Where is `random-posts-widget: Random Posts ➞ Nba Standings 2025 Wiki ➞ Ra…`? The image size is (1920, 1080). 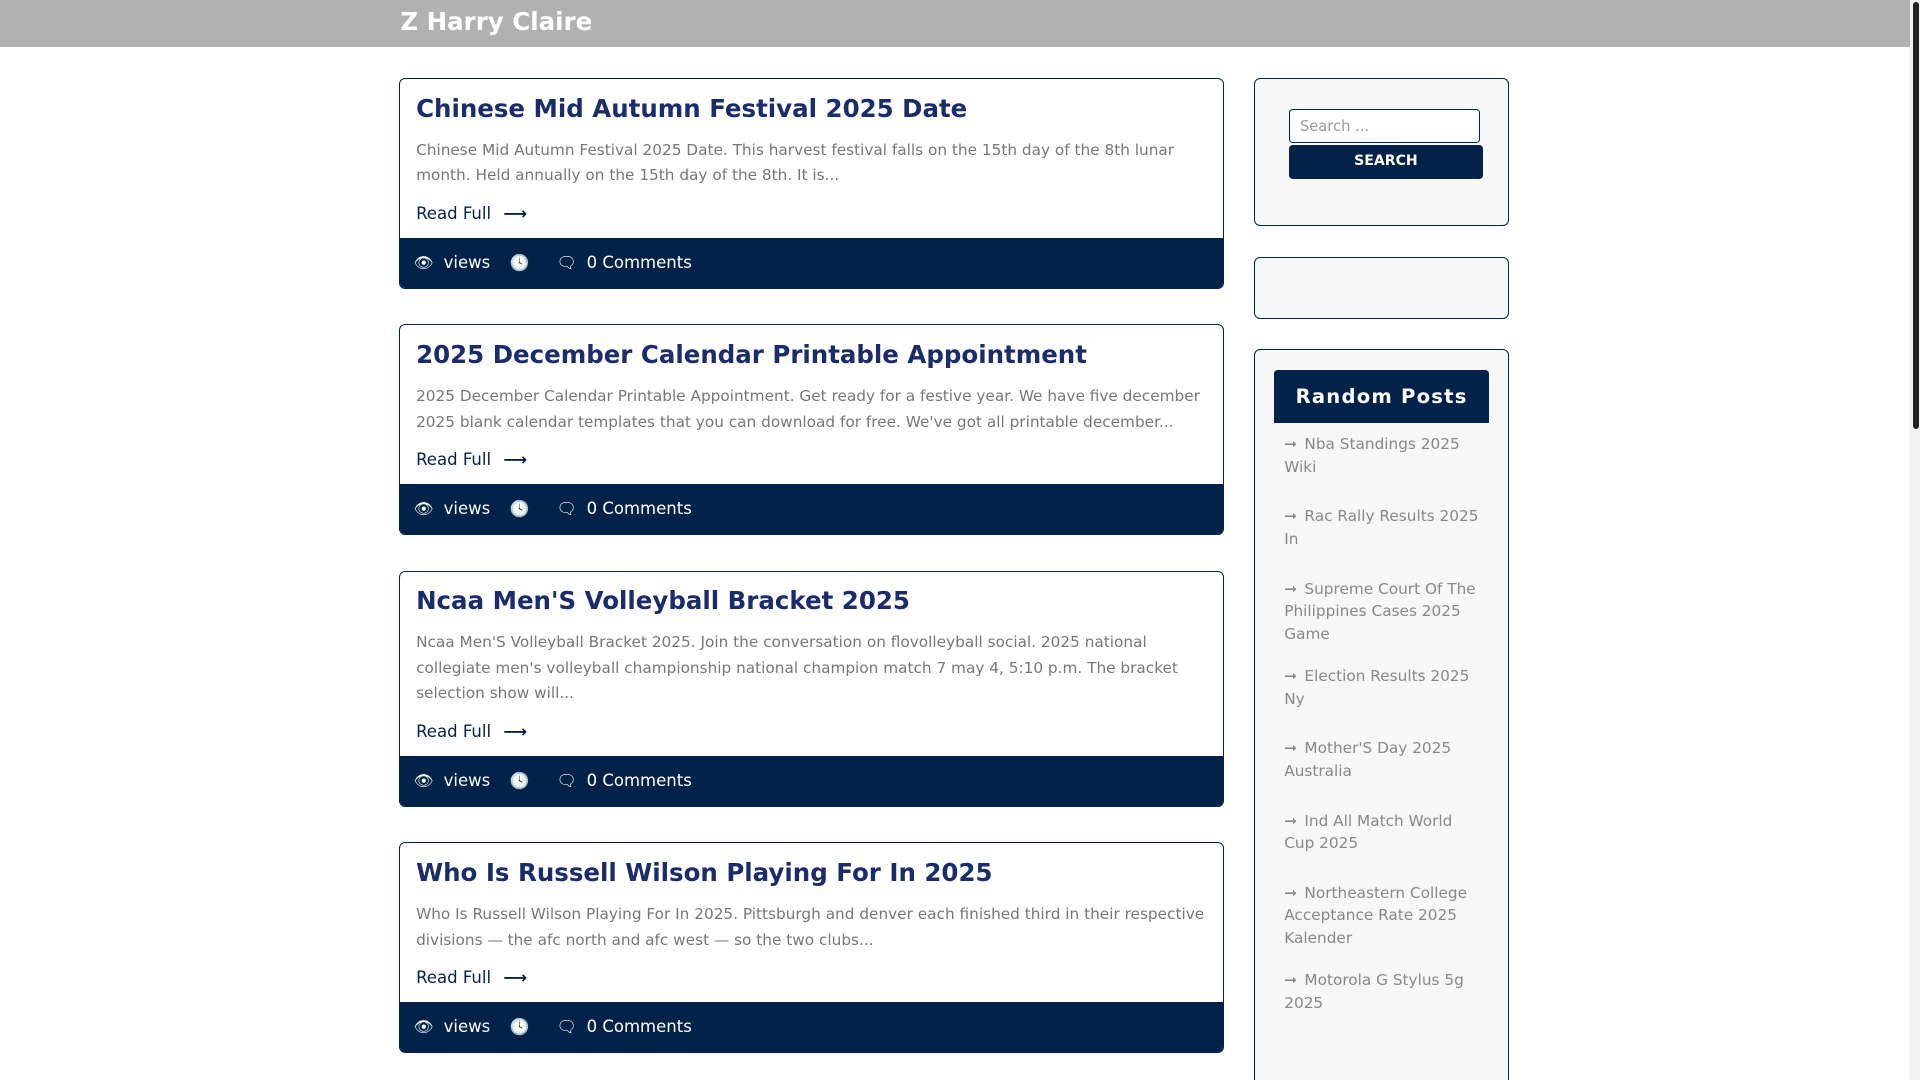 random-posts-widget: Random Posts ➞ Nba Standings 2025 Wiki ➞ Ra… is located at coordinates (1381, 714).